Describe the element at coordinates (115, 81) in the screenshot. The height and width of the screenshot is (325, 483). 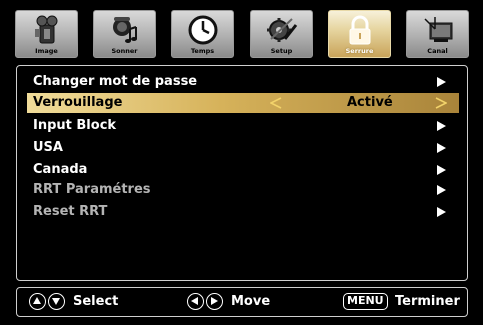
I see `menu-item-label: Changer mot de passe` at that location.